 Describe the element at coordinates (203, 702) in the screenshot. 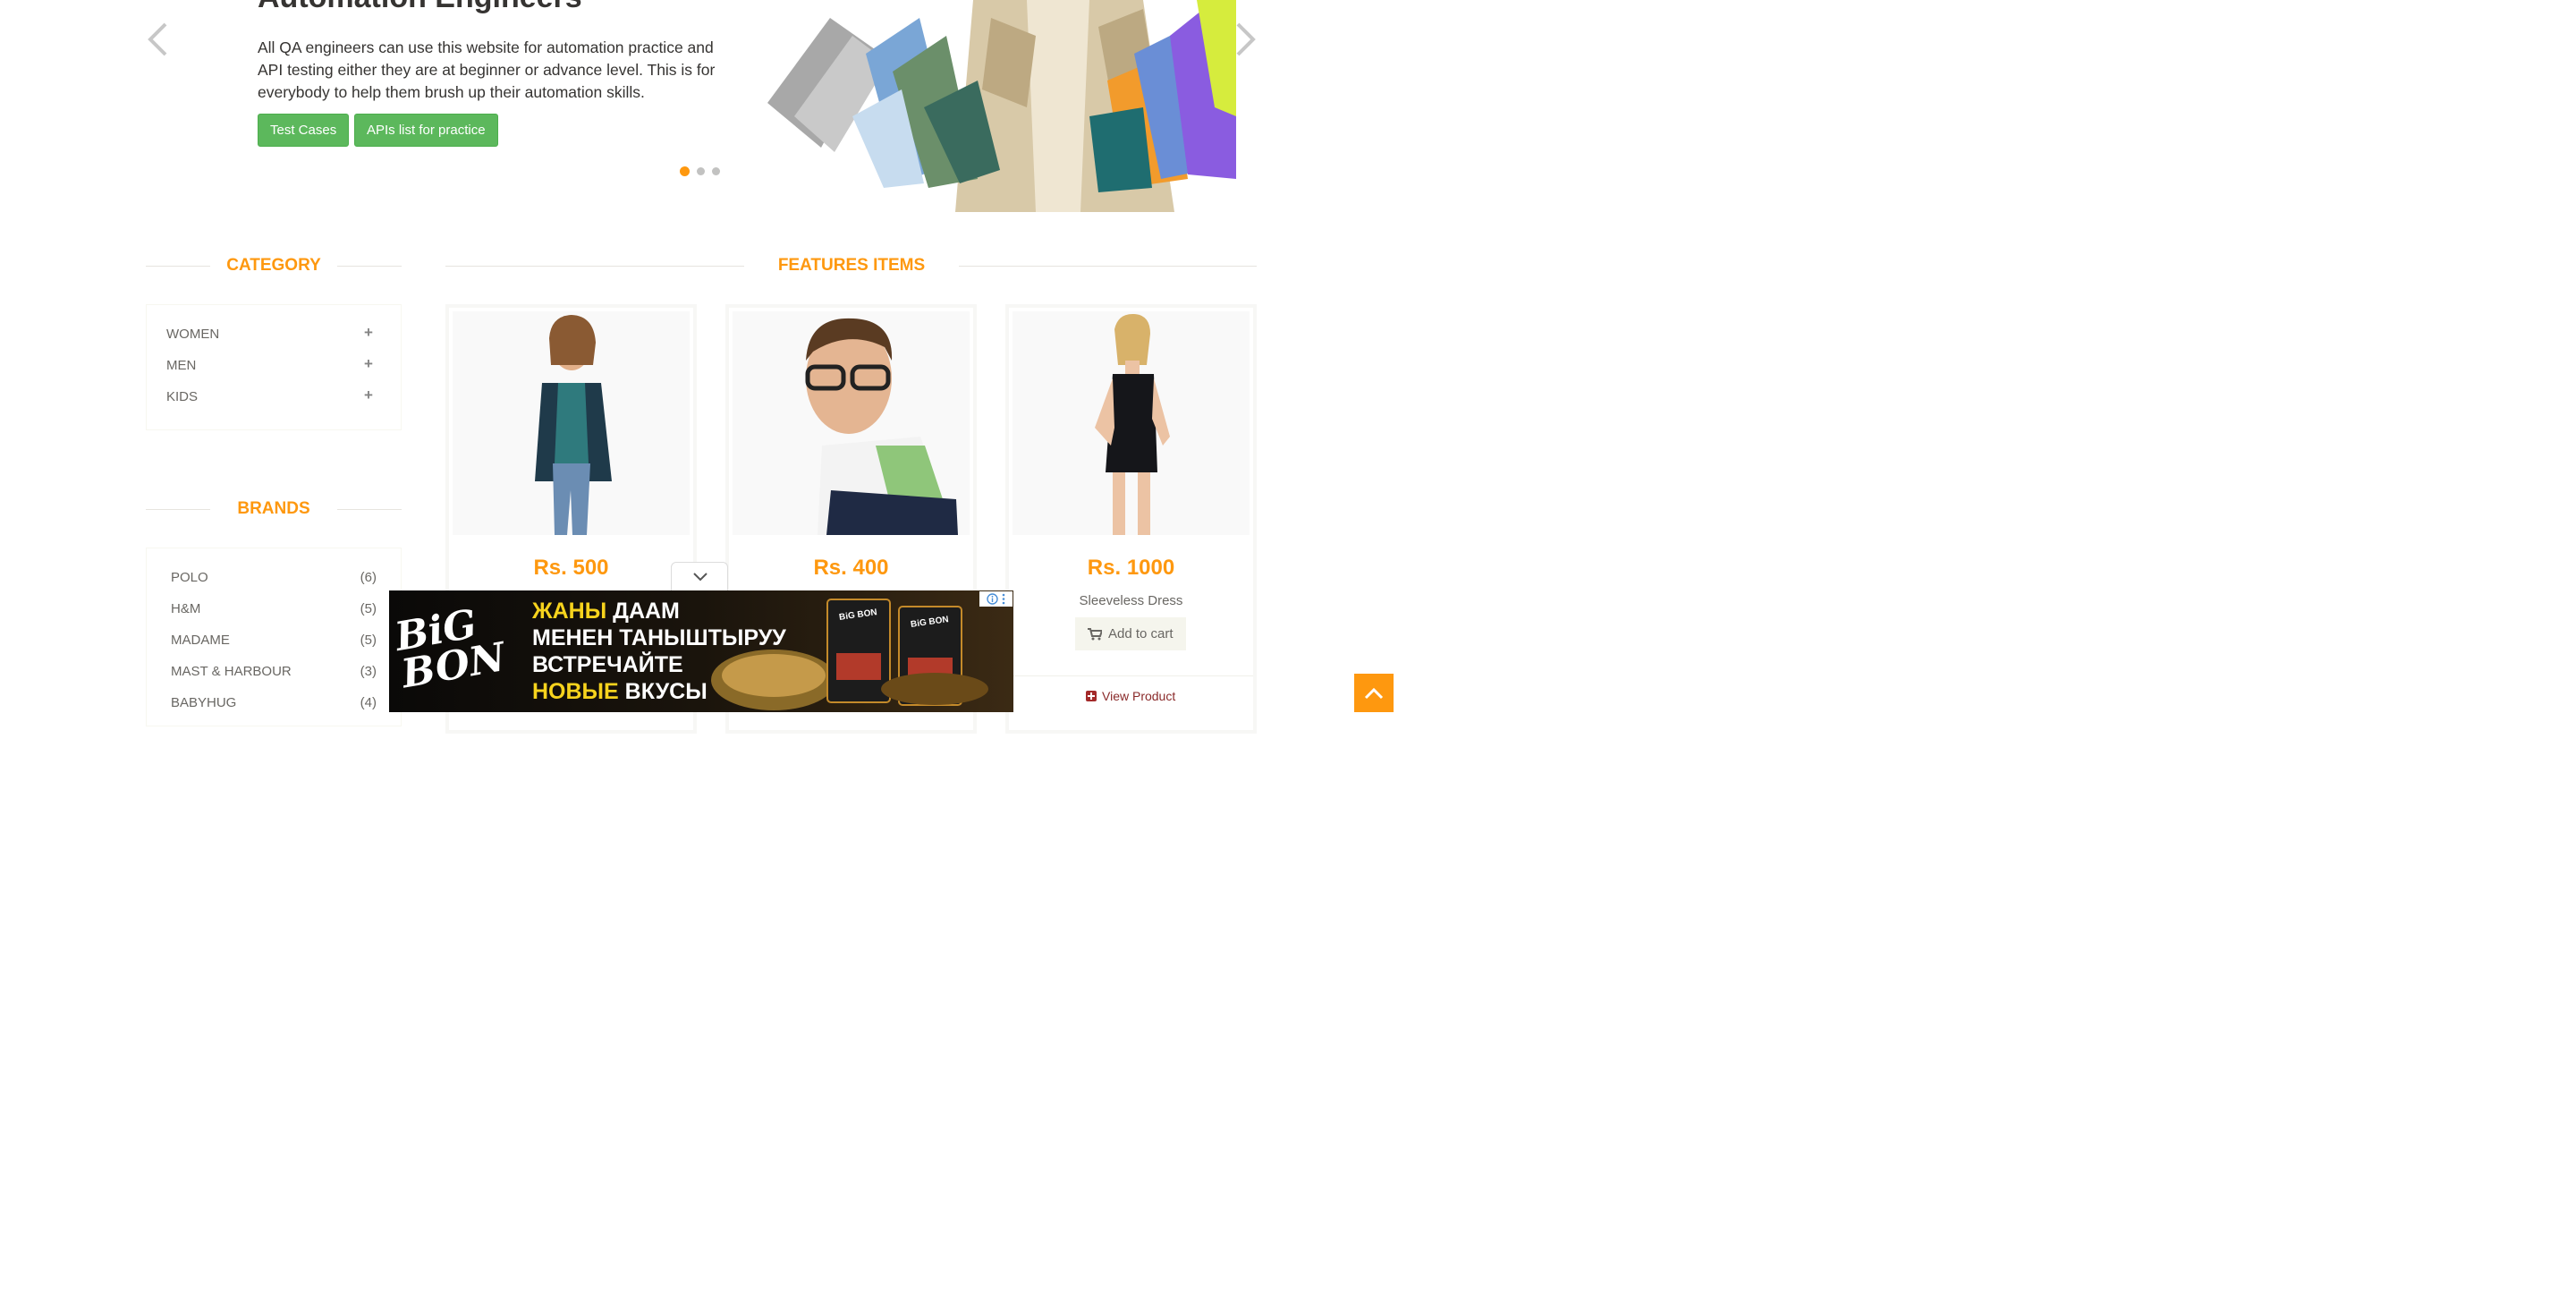

I see `brand-item-babyhug: BABYHUG` at that location.